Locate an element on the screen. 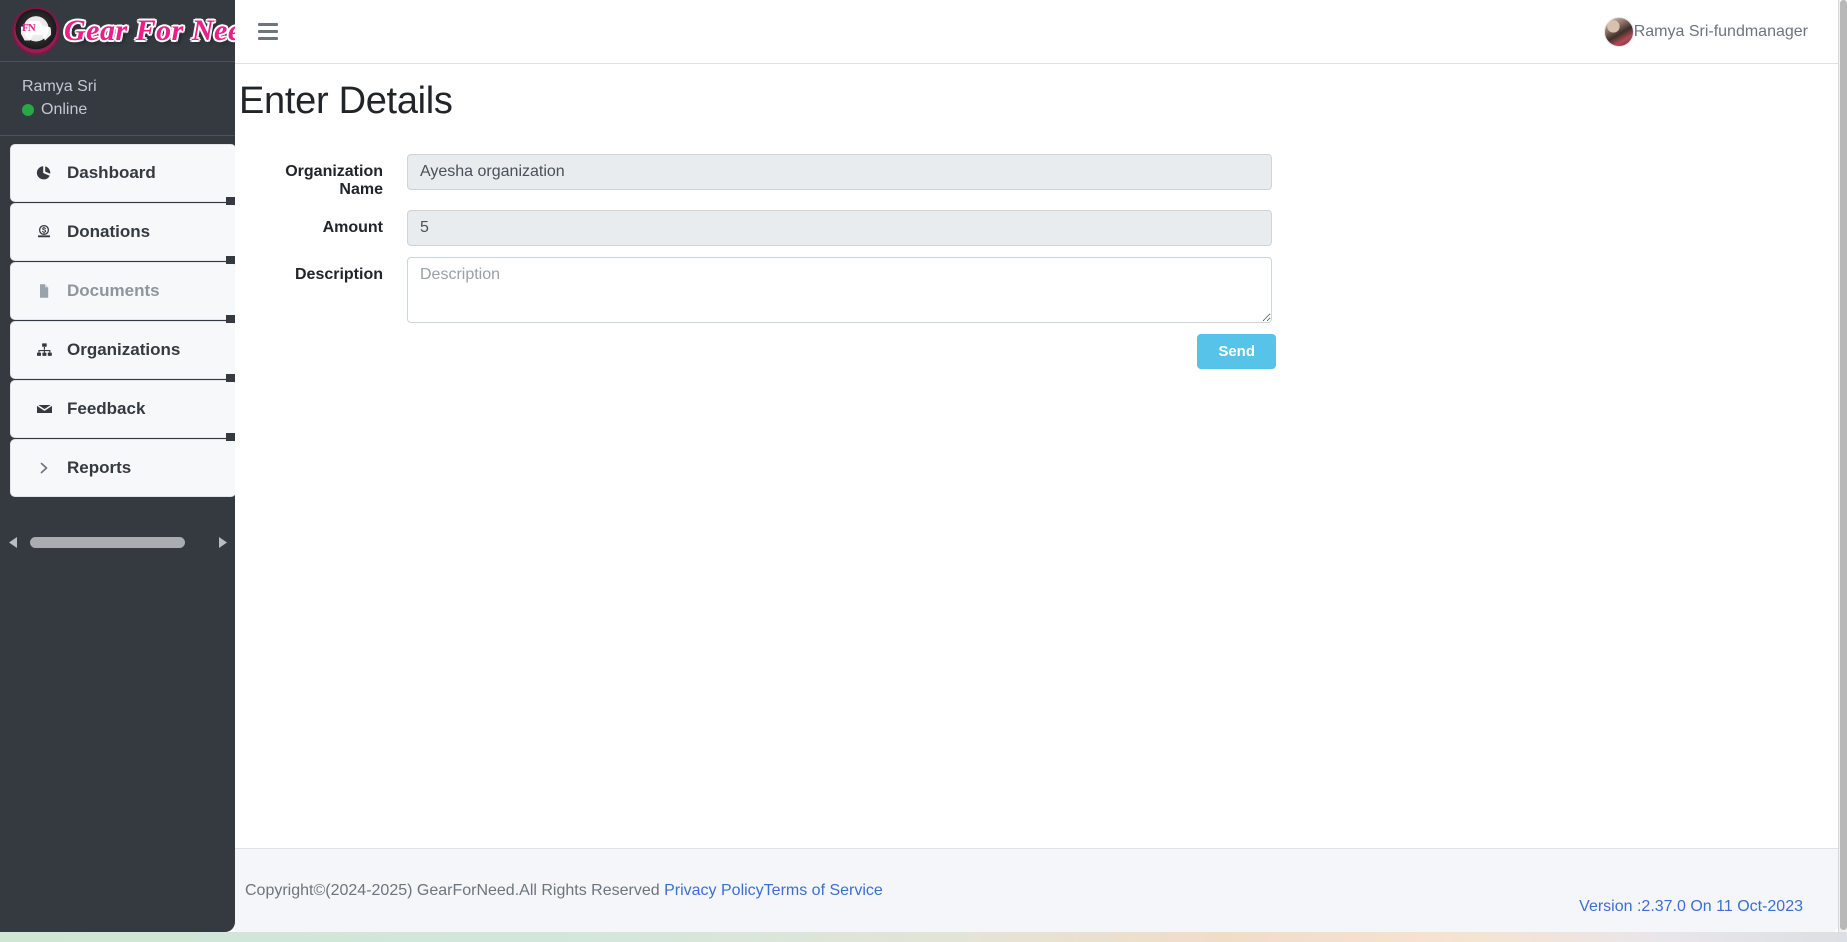 The image size is (1847, 942). sidebar-item-reports: Reports is located at coordinates (122, 468).